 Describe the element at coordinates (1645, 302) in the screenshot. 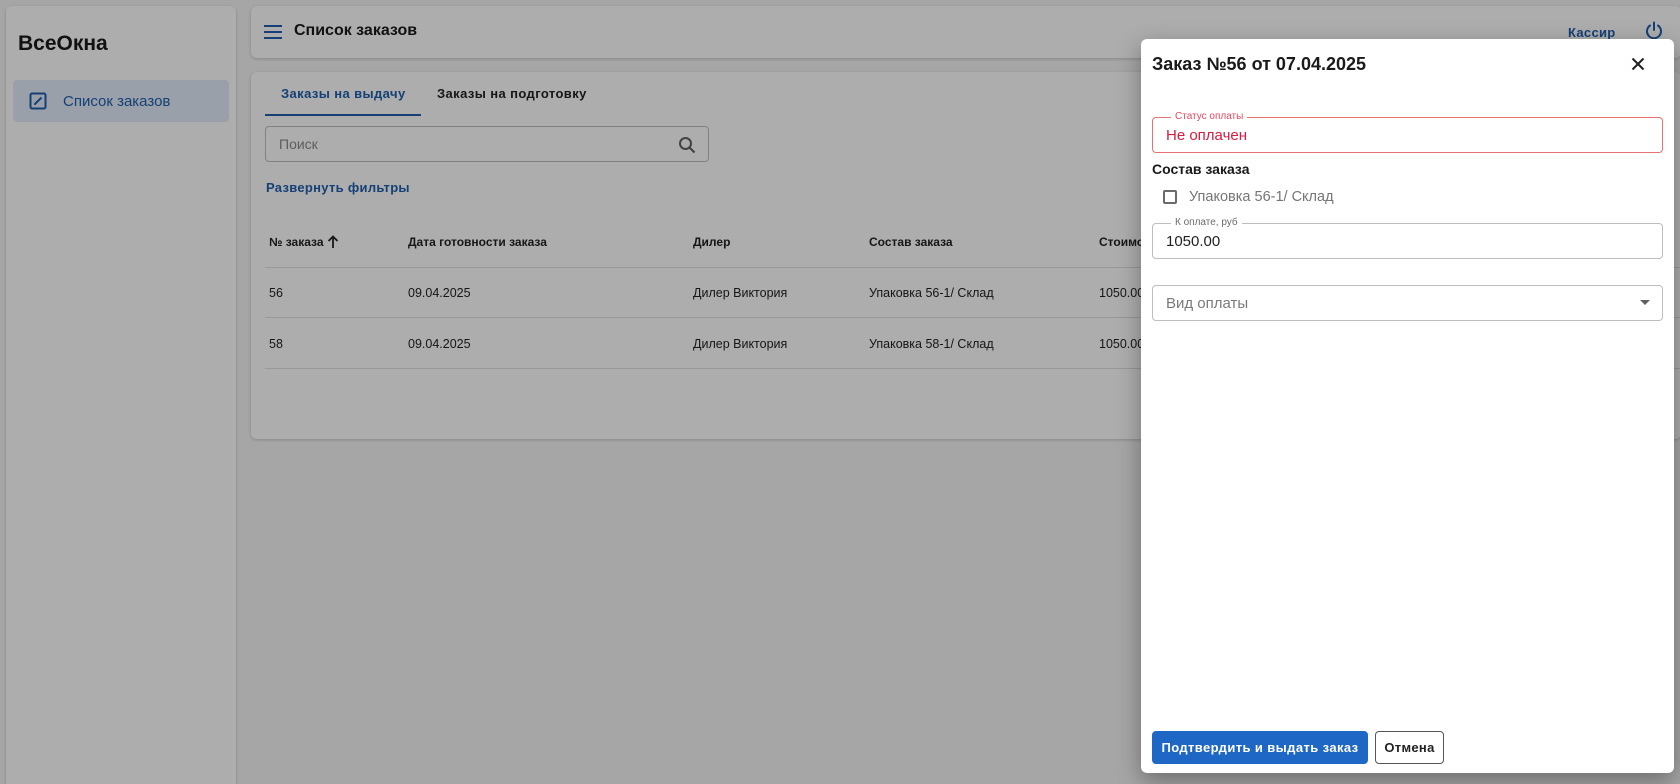

I see `chevron-down-icon` at that location.